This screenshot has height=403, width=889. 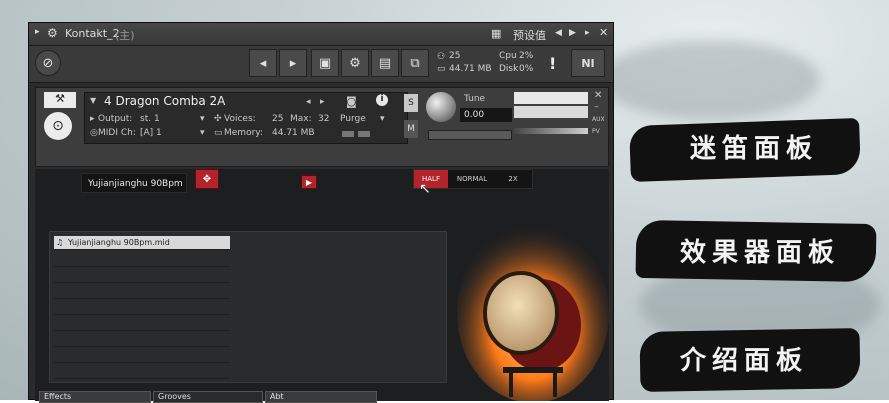 I want to click on collapse-arrow-icon: ▸, so click(x=37, y=32).